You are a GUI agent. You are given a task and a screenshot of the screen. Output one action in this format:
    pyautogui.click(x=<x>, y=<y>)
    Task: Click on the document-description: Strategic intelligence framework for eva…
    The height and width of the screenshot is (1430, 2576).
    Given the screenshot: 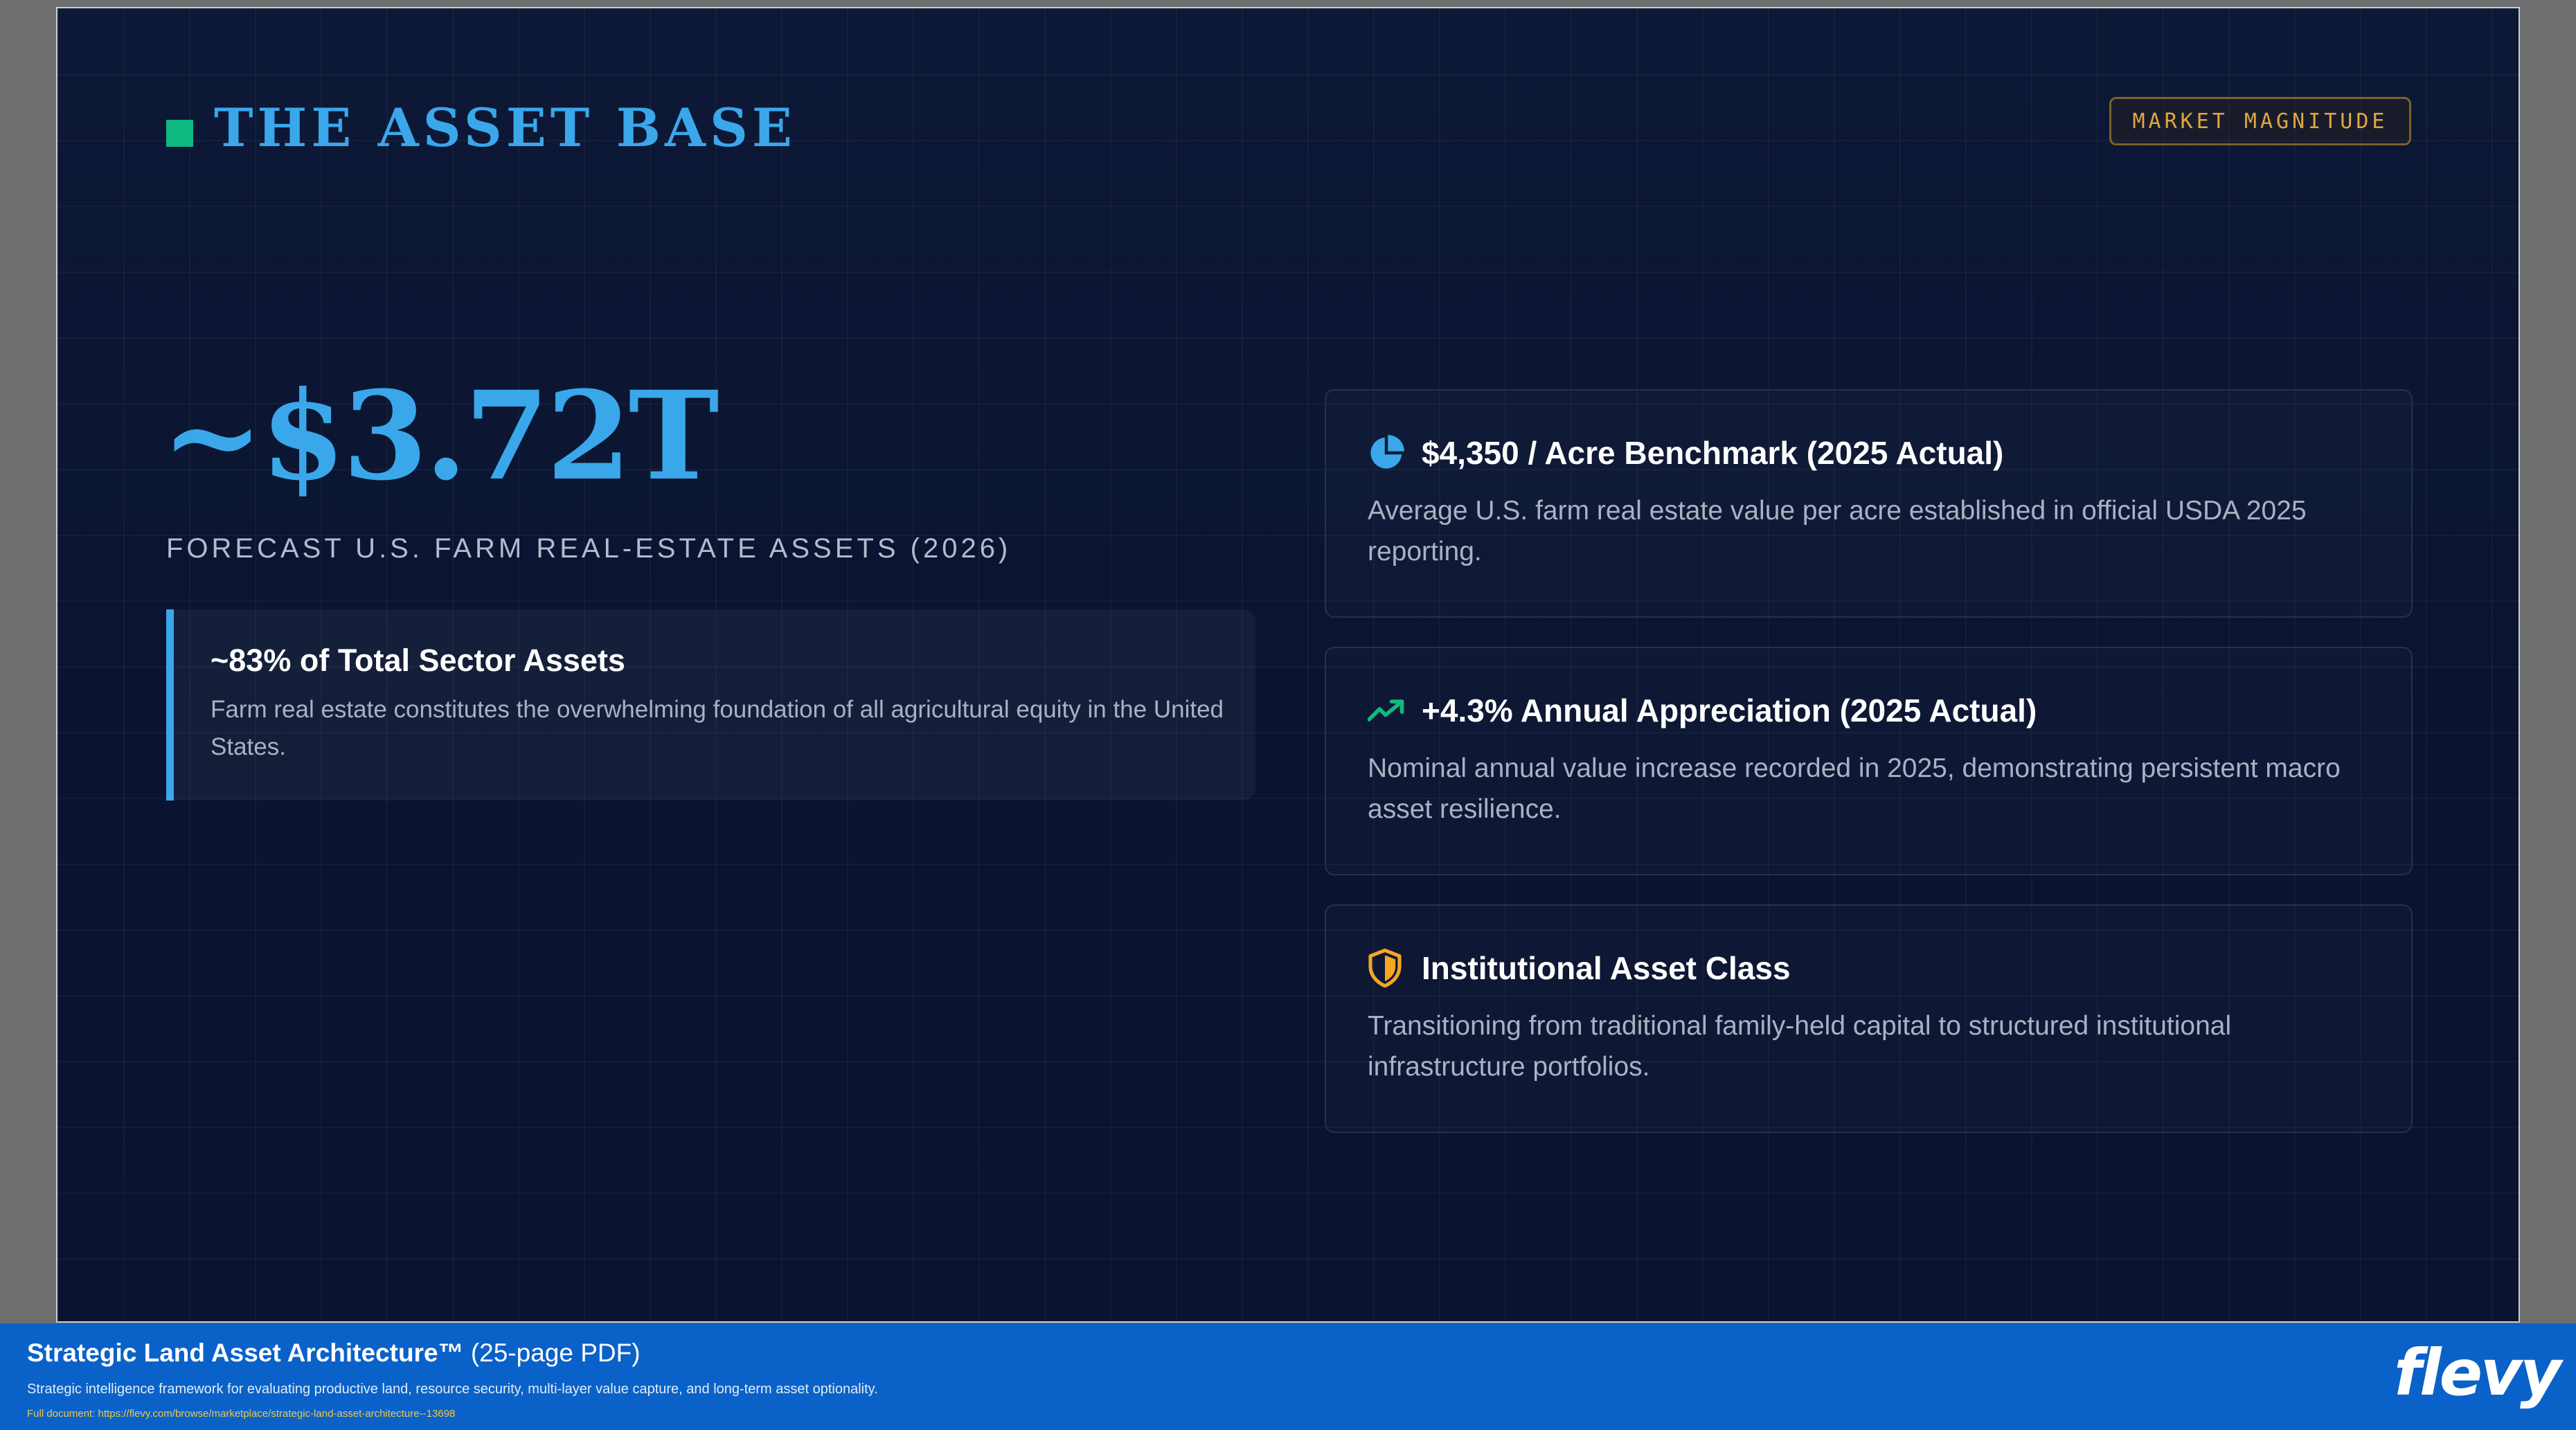 What is the action you would take?
    pyautogui.click(x=452, y=1389)
    